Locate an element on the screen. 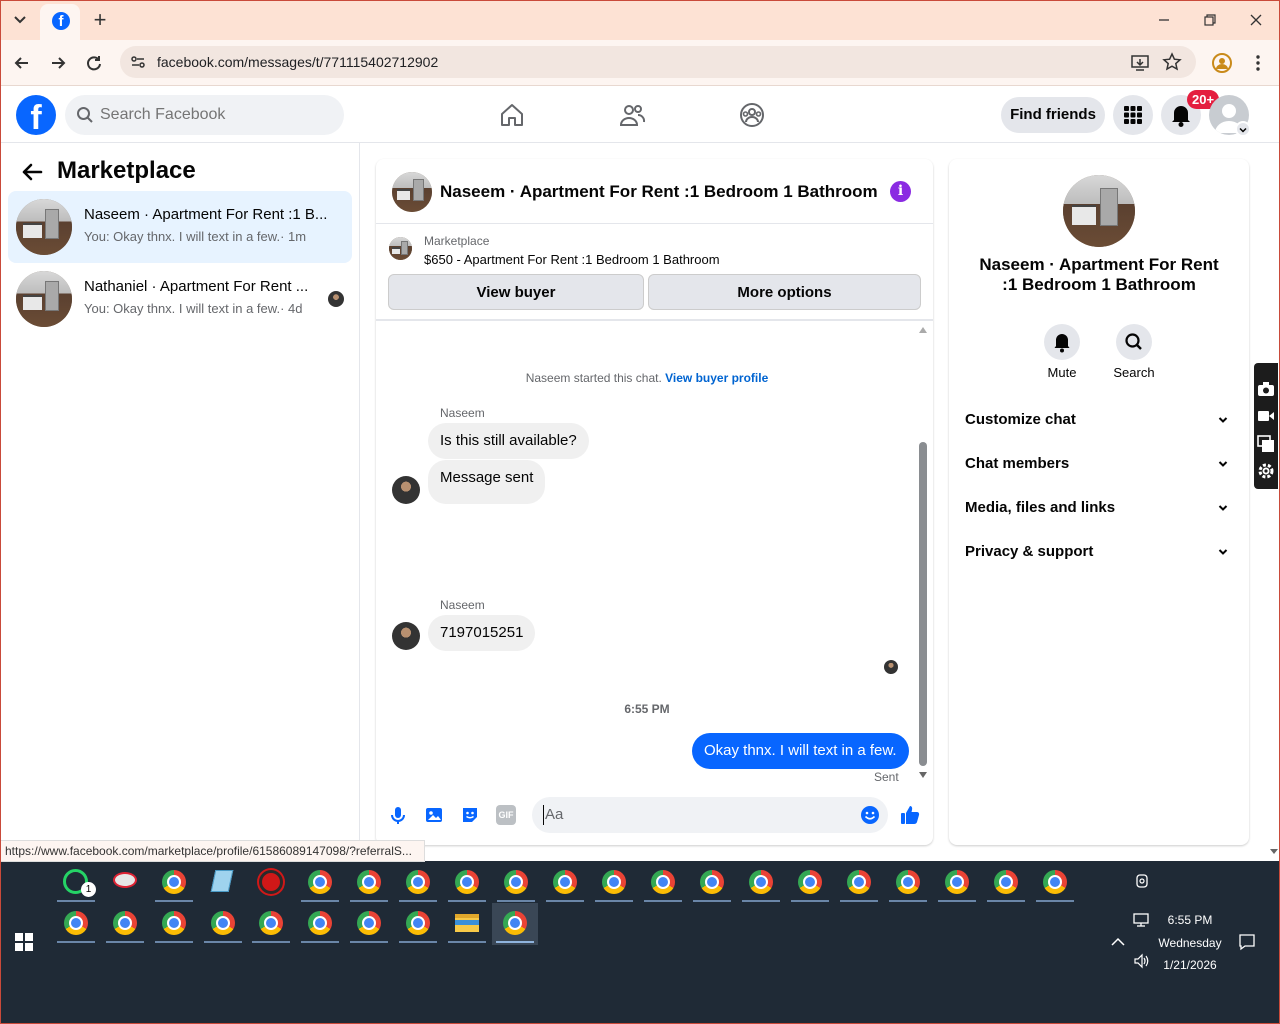 Image resolution: width=1280 pixels, height=1024 pixels. clock-day: Wednesday is located at coordinates (1190, 943).